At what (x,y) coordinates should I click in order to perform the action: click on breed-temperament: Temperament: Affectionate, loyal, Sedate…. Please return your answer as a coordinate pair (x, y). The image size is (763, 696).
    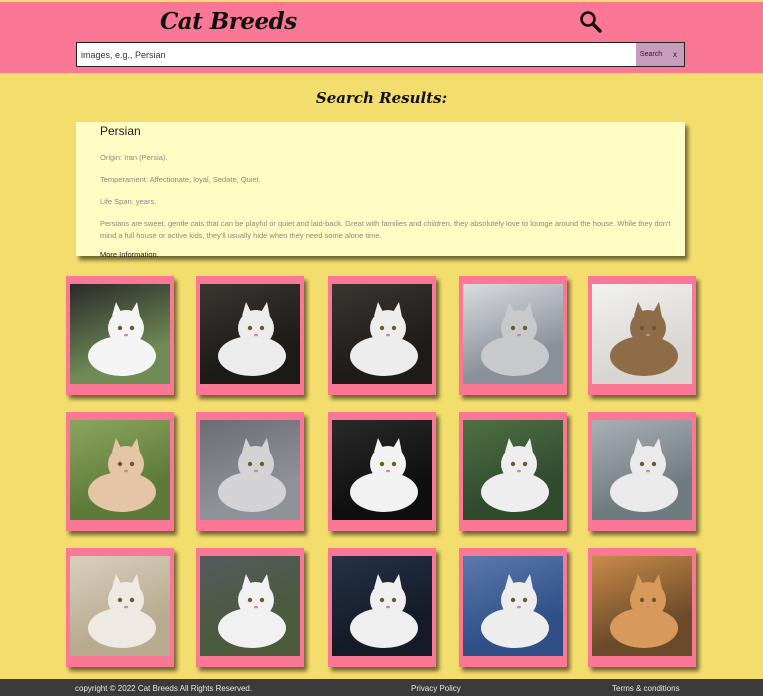
    Looking at the image, I should click on (180, 179).